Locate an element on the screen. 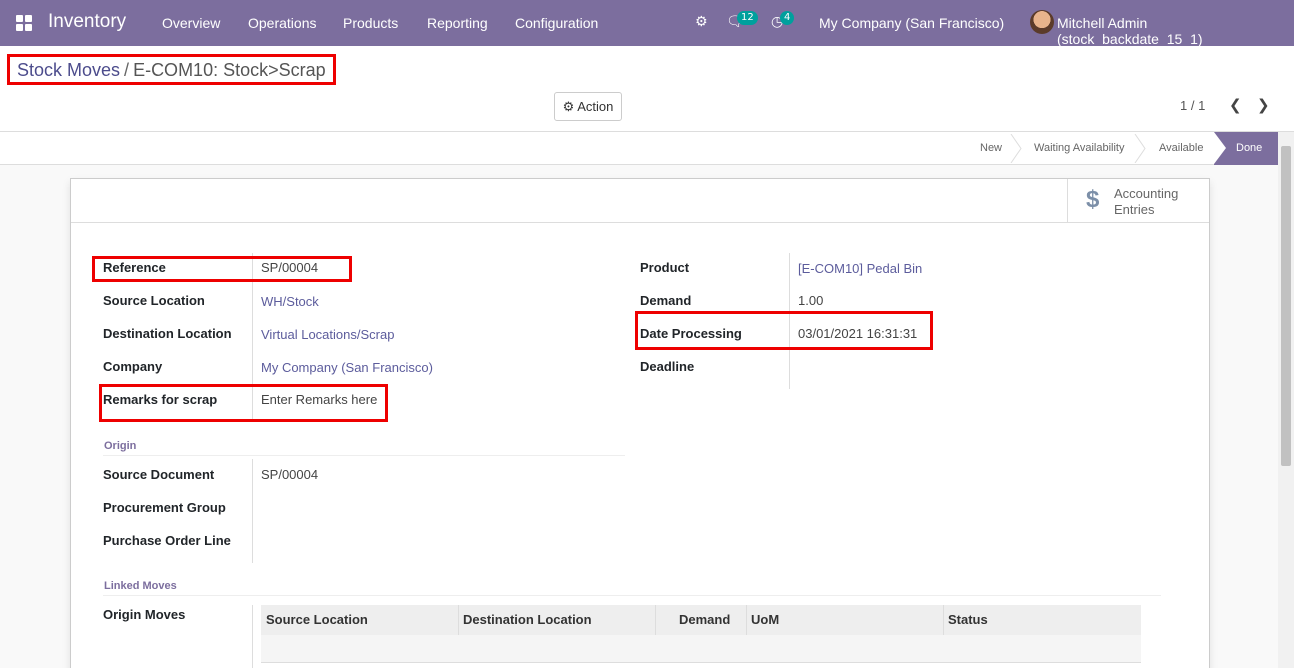 This screenshot has width=1294, height=668. action-button: ⚙ Action is located at coordinates (588, 106).